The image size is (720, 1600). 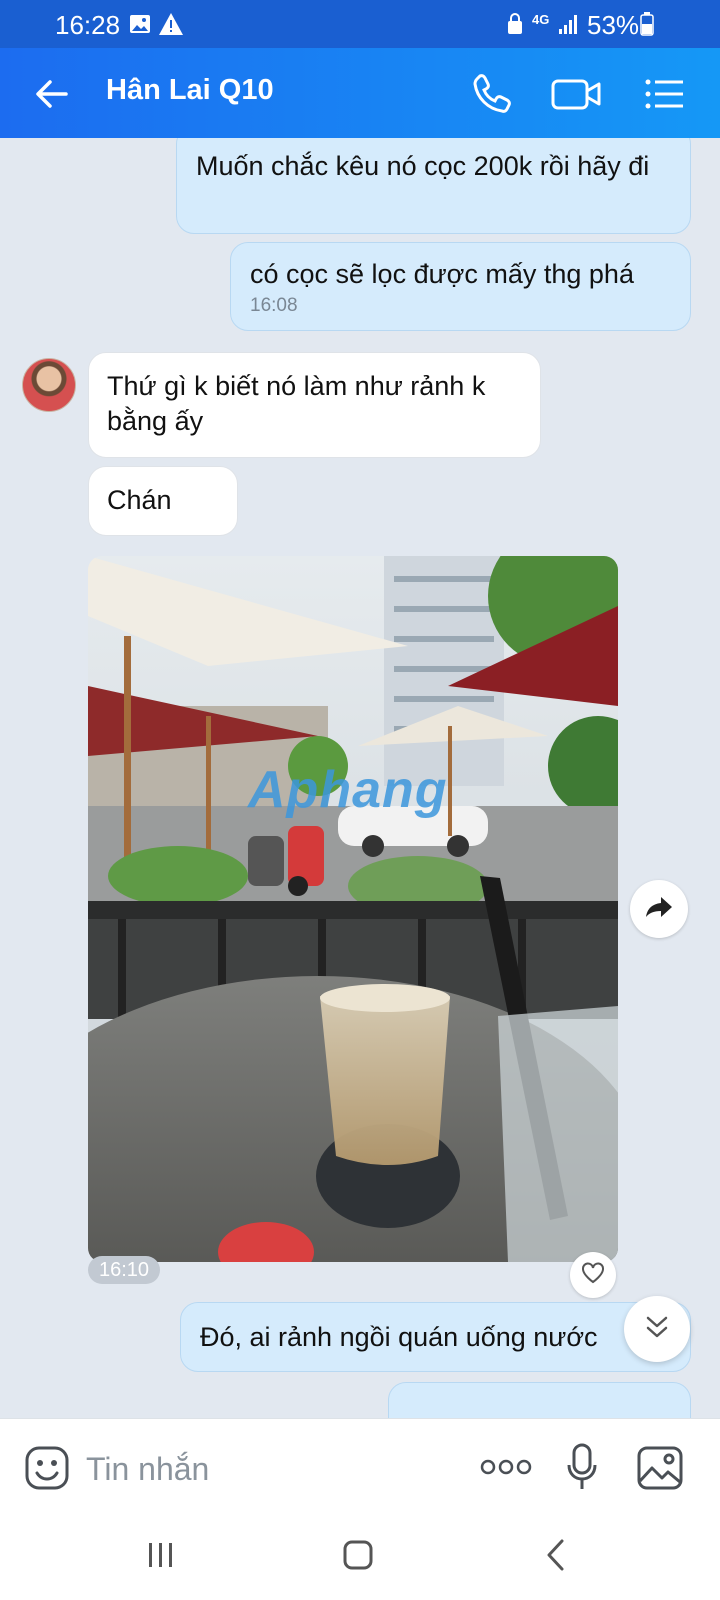 What do you see at coordinates (52, 94) in the screenshot?
I see `back-arrow-icon` at bounding box center [52, 94].